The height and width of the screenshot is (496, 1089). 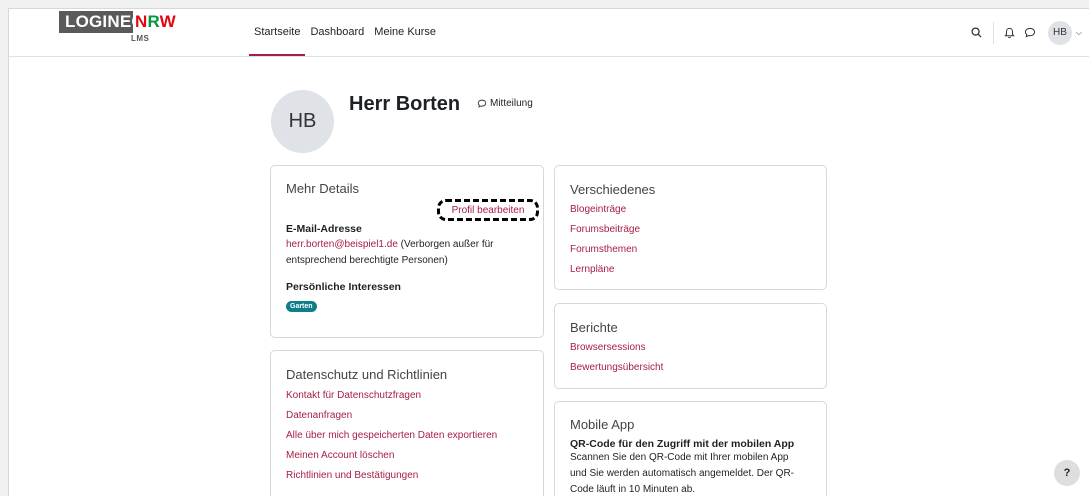 What do you see at coordinates (342, 244) in the screenshot?
I see `email-link: herr.borten@beispiel1.de` at bounding box center [342, 244].